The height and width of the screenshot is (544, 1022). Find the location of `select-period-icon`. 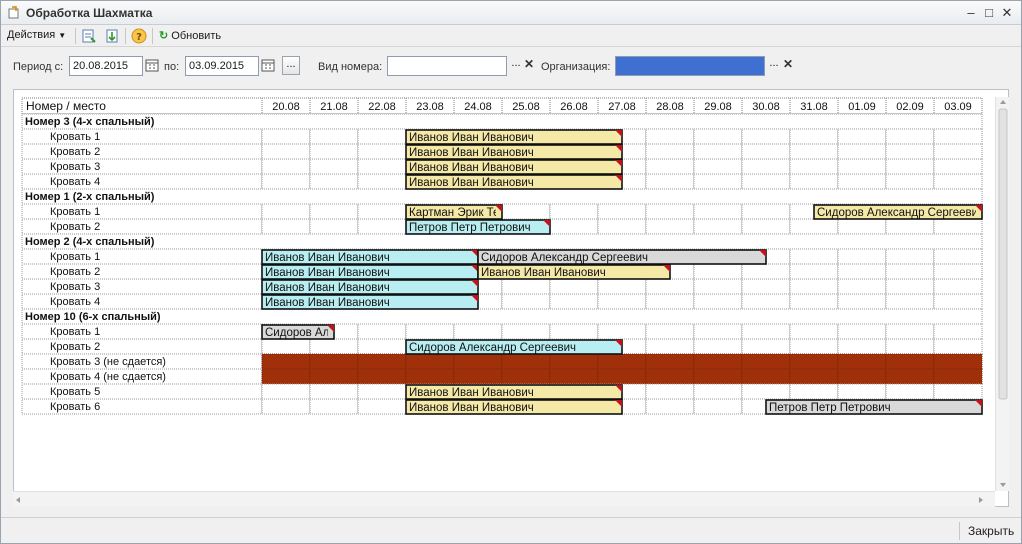

select-period-icon is located at coordinates (89, 36).